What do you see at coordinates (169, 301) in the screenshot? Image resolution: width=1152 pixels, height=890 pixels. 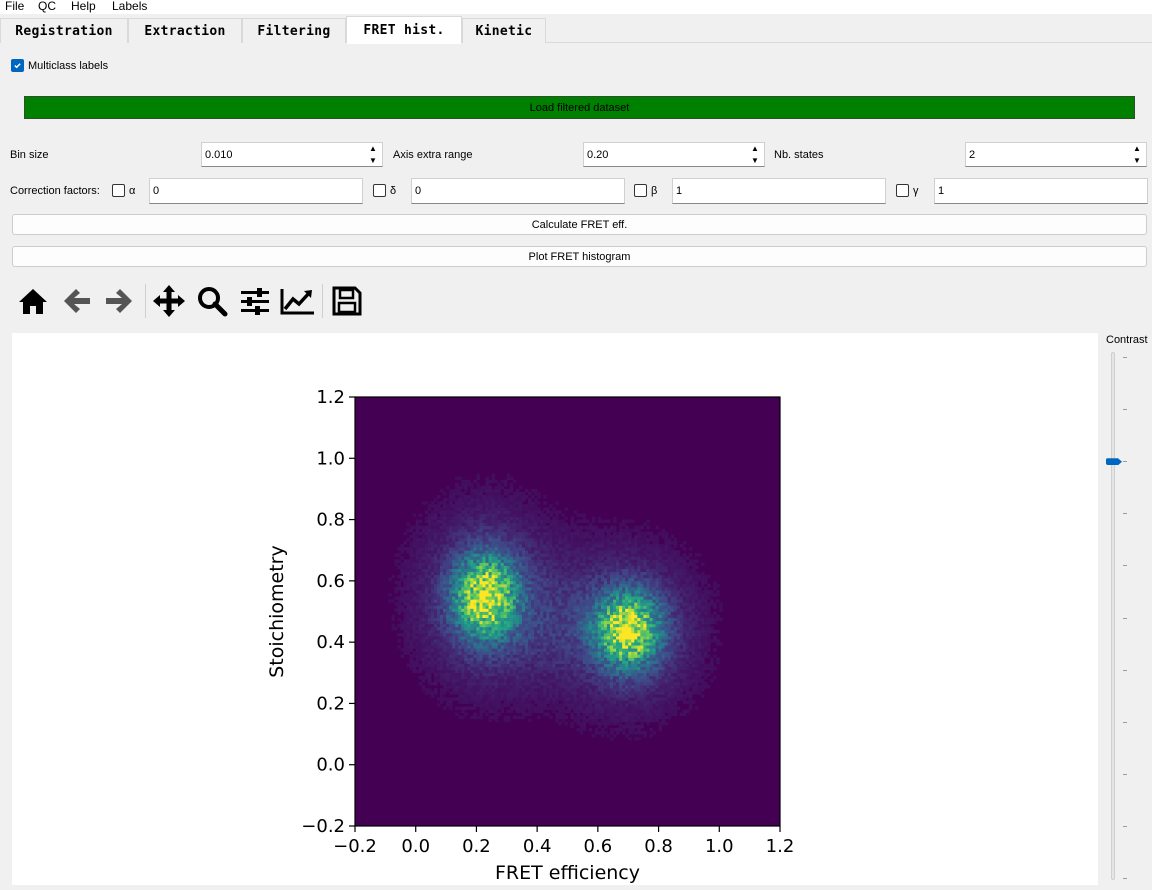 I see `pan-icon` at bounding box center [169, 301].